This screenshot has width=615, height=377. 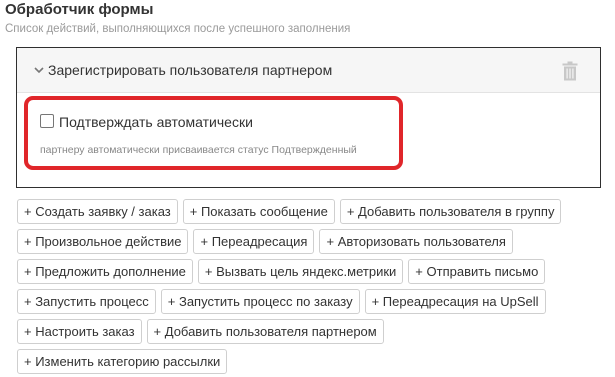 I want to click on action-panel-title: Зарегистрировать пользователя партнером, so click(x=190, y=70).